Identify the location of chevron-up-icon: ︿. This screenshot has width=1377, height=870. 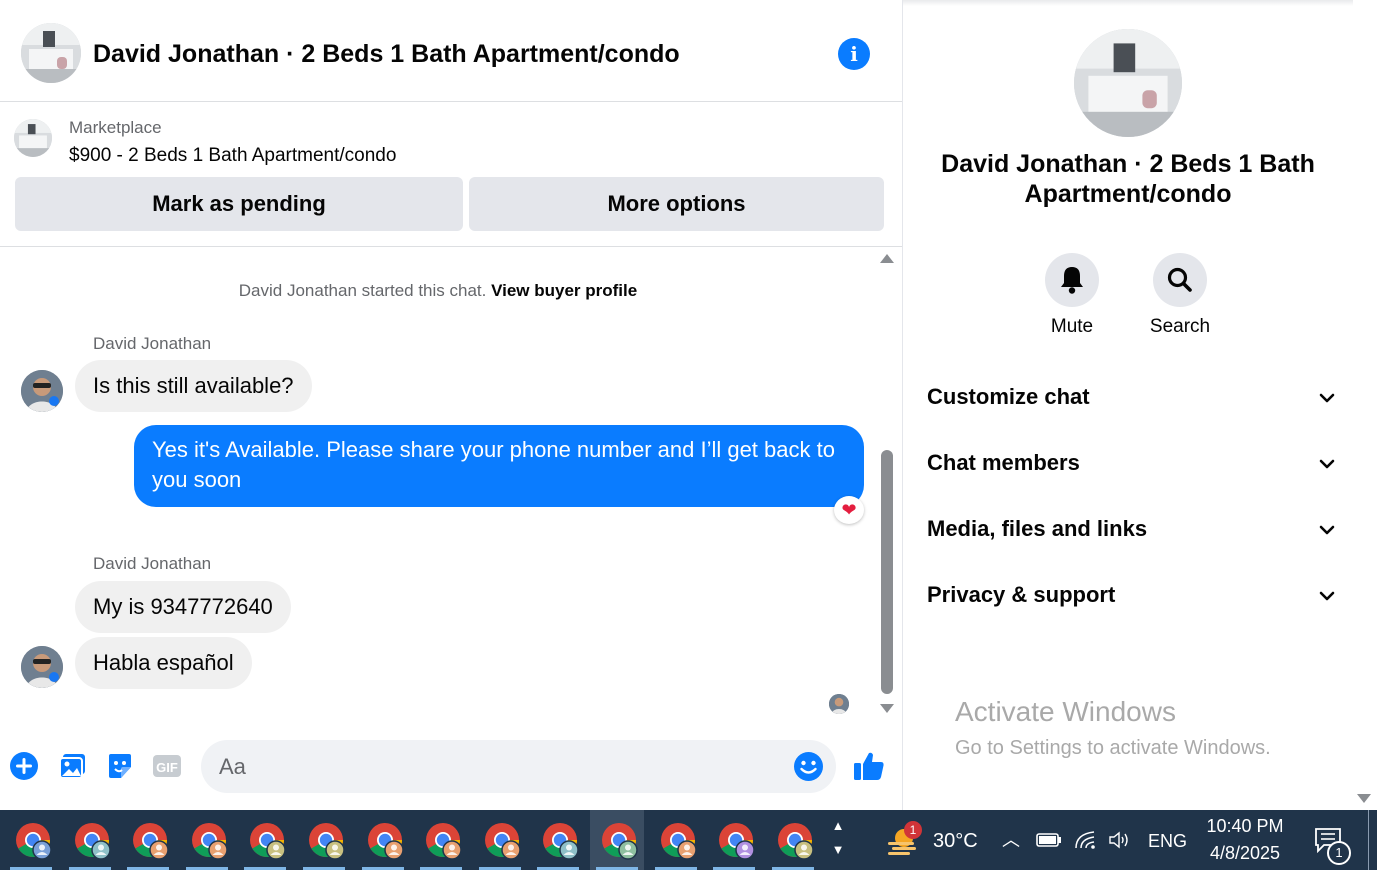
(1011, 839).